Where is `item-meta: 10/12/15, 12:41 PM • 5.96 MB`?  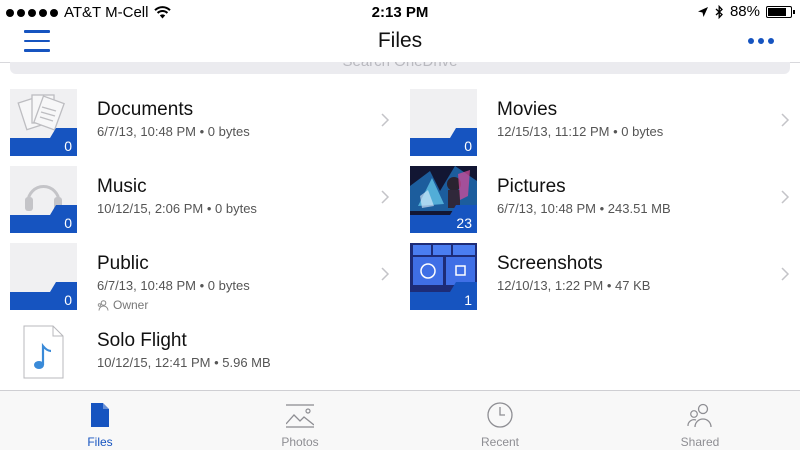 item-meta: 10/12/15, 12:41 PM • 5.96 MB is located at coordinates (184, 362).